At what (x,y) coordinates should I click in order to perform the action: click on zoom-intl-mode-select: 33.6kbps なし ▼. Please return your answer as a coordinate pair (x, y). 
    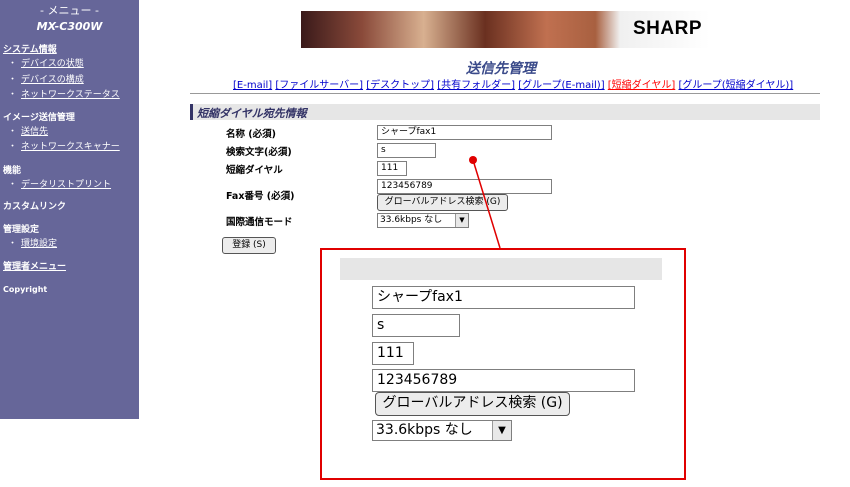
    Looking at the image, I should click on (442, 430).